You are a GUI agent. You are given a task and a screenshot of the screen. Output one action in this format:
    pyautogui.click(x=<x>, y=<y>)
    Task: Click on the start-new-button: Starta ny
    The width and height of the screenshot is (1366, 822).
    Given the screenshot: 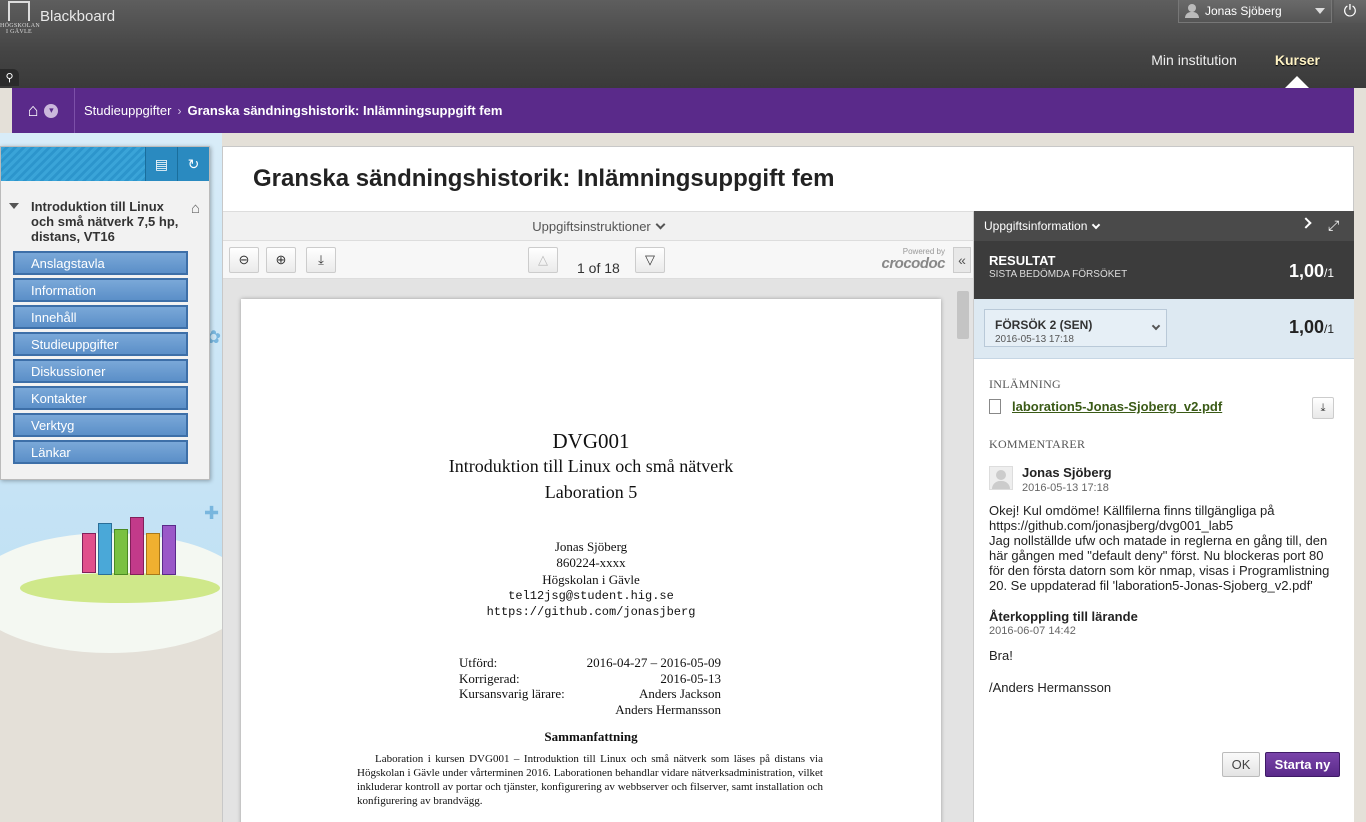 What is the action you would take?
    pyautogui.click(x=1302, y=764)
    